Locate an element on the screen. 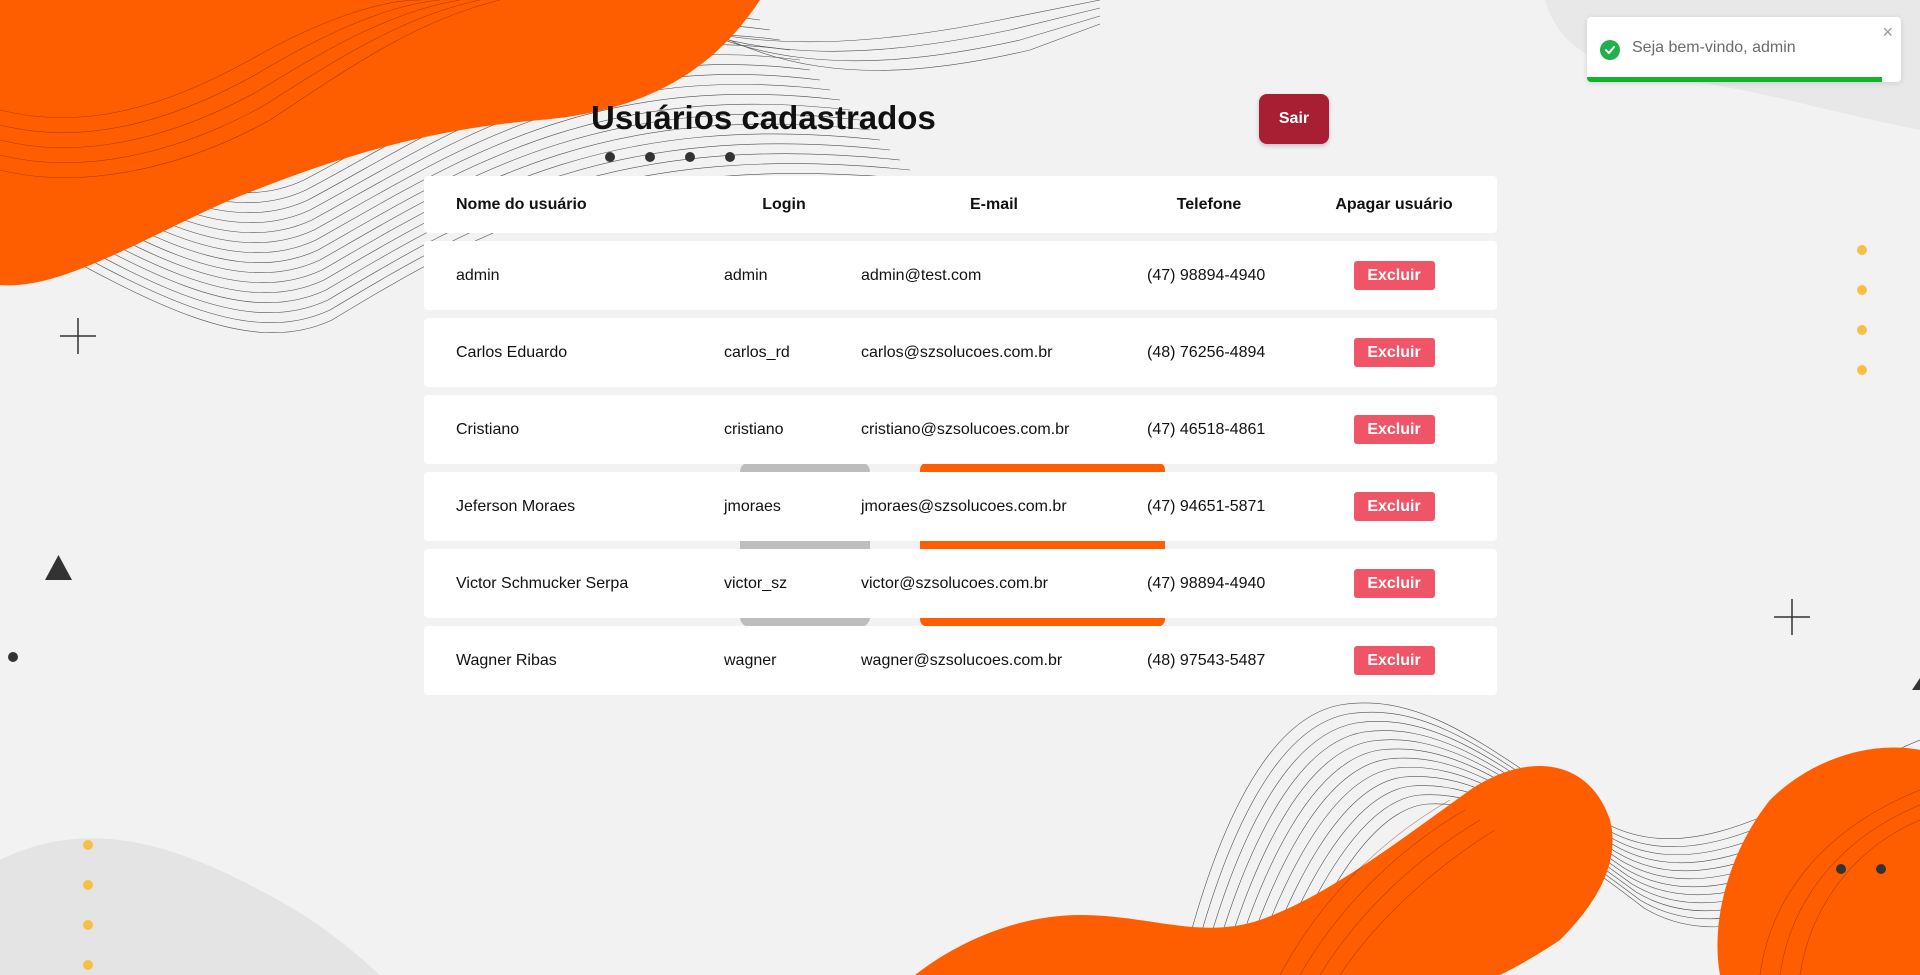 The height and width of the screenshot is (975, 1920). close-icon: × is located at coordinates (1887, 32).